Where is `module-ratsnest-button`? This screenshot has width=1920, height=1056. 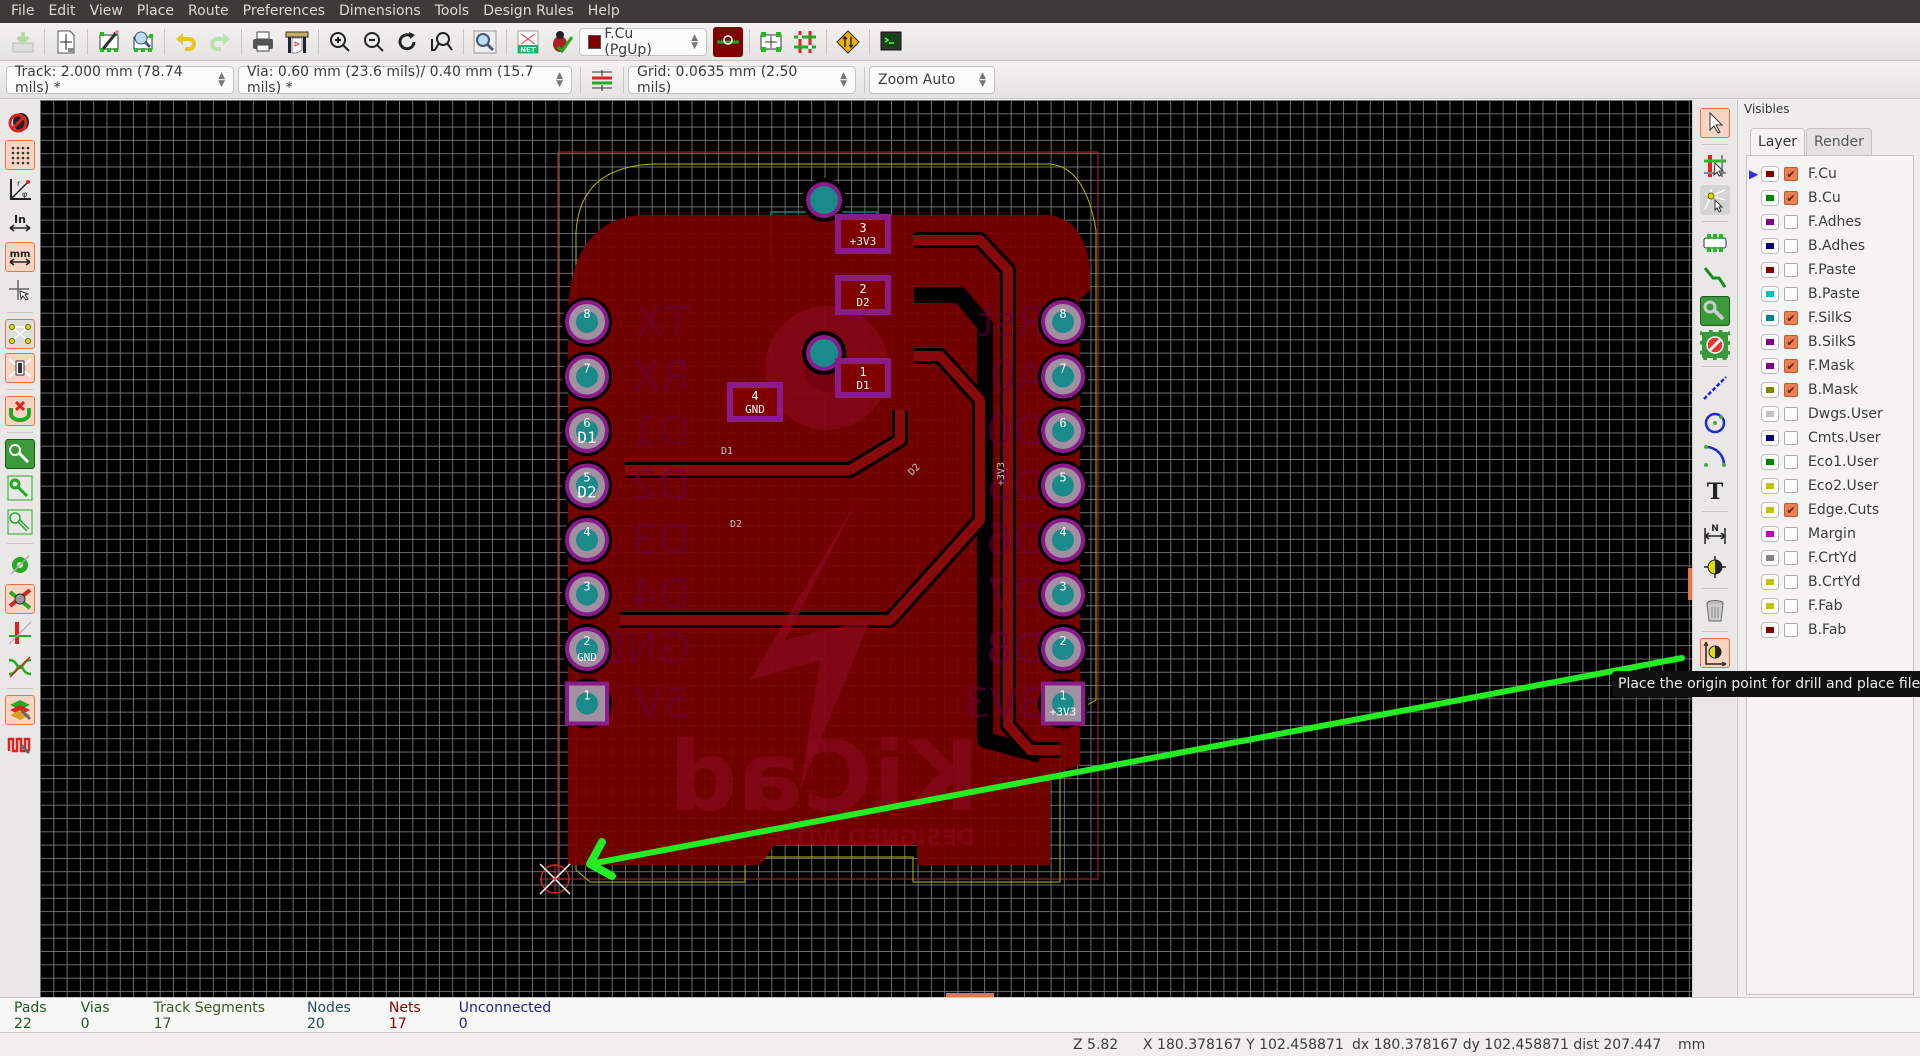 module-ratsnest-button is located at coordinates (20, 368).